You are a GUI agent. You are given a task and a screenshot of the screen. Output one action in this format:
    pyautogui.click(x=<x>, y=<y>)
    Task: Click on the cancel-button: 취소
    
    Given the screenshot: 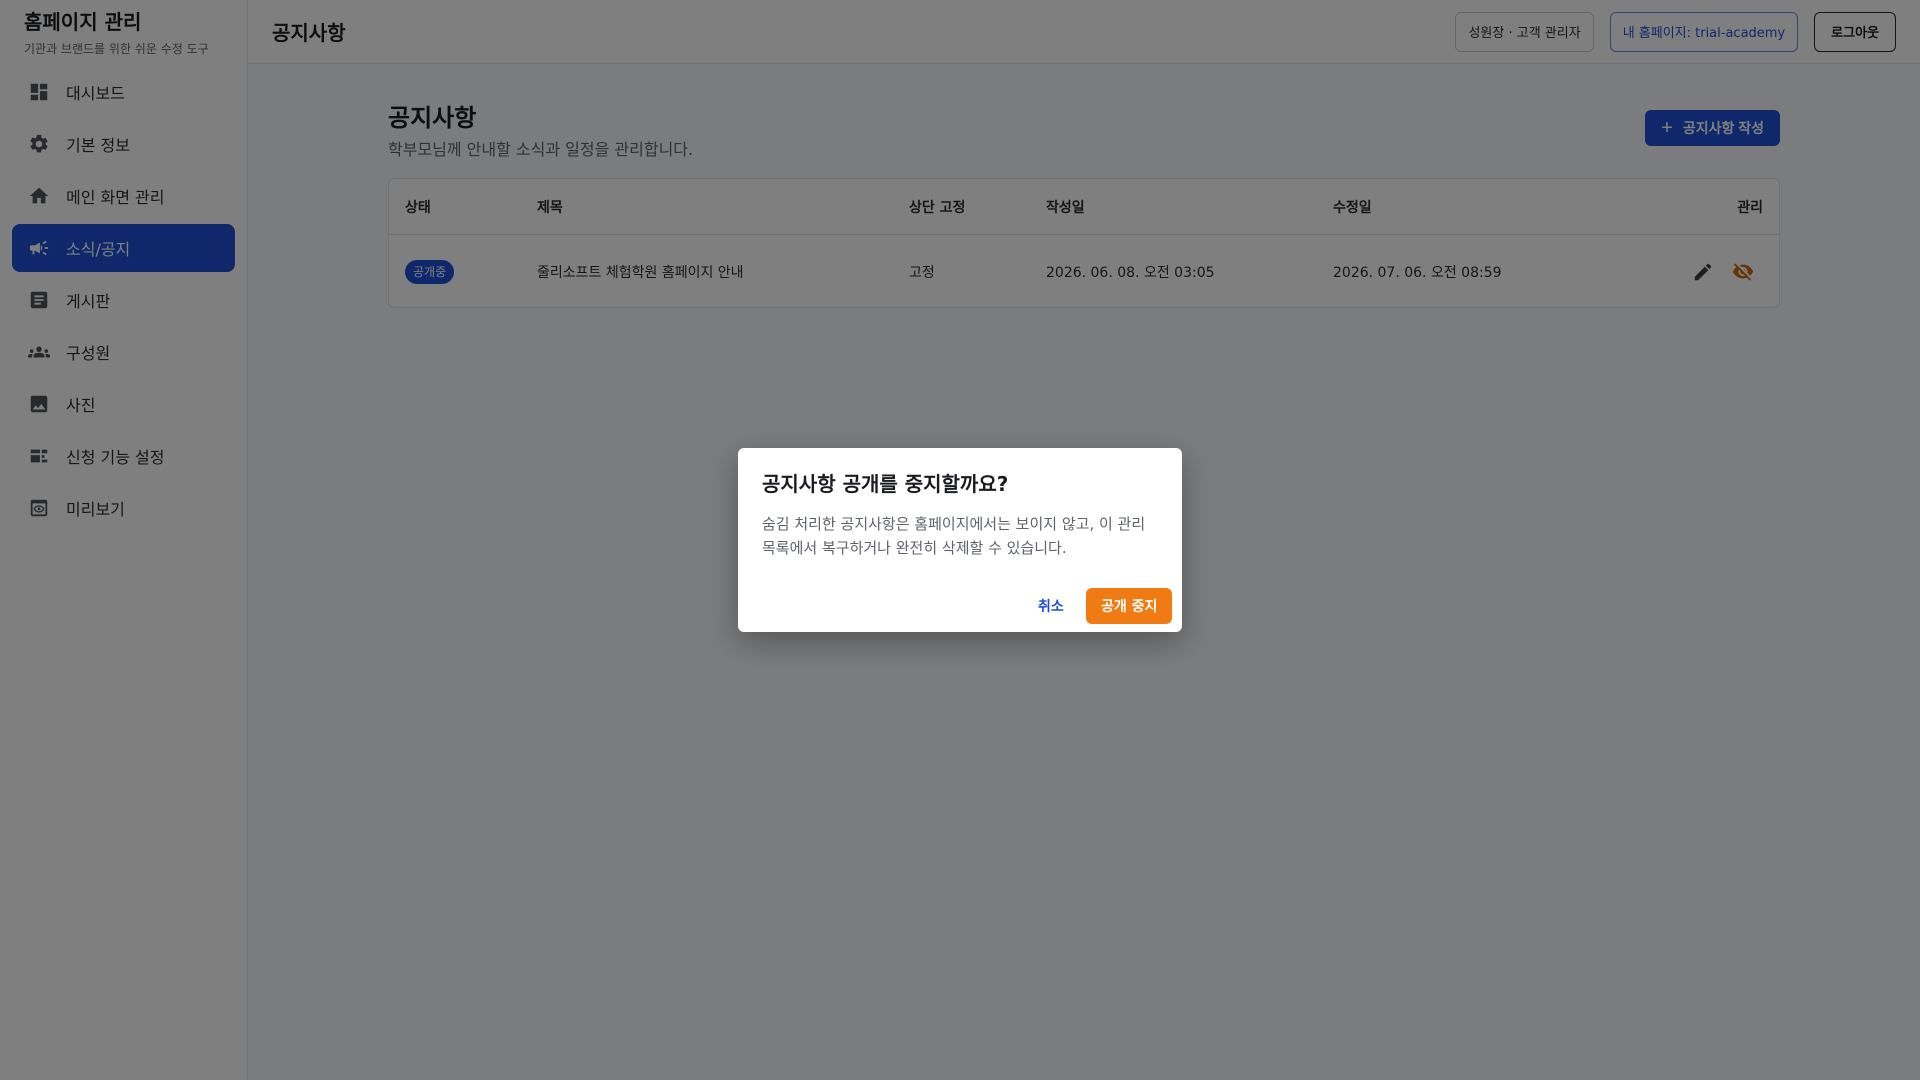 What is the action you would take?
    pyautogui.click(x=1051, y=606)
    